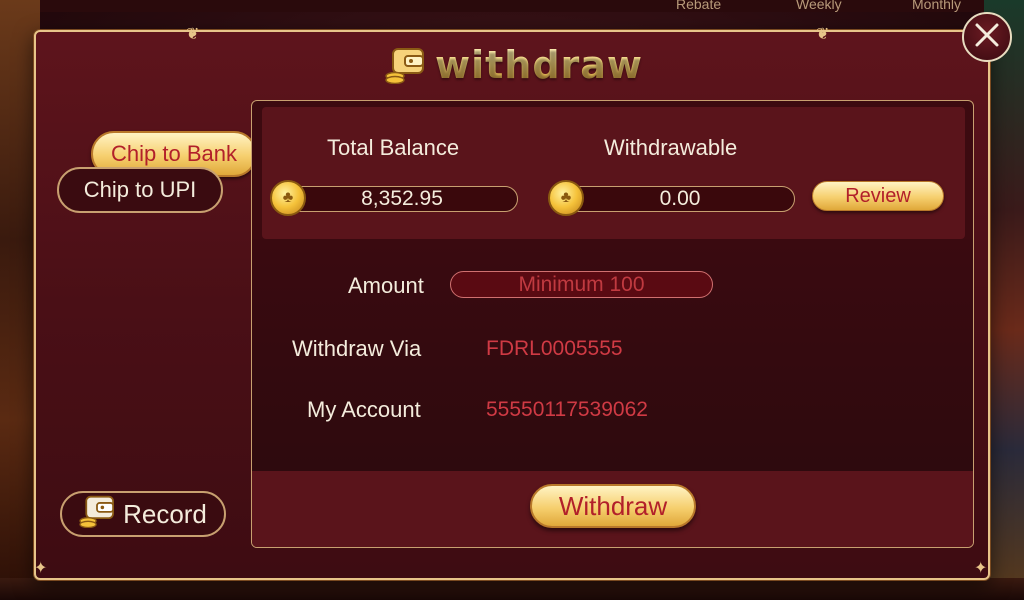 The width and height of the screenshot is (1024, 600). What do you see at coordinates (878, 196) in the screenshot?
I see `review-button: Review` at bounding box center [878, 196].